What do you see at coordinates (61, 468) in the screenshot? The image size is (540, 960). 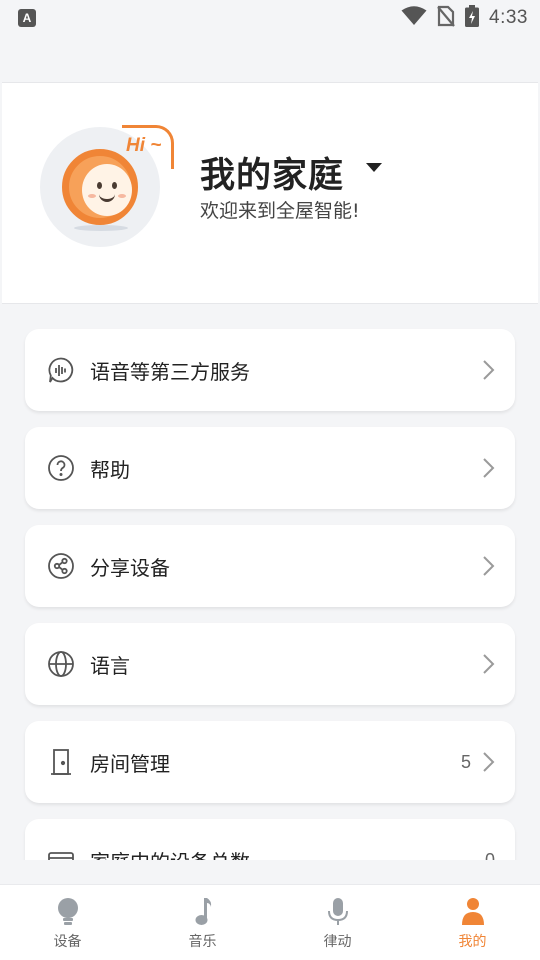 I see `help-icon` at bounding box center [61, 468].